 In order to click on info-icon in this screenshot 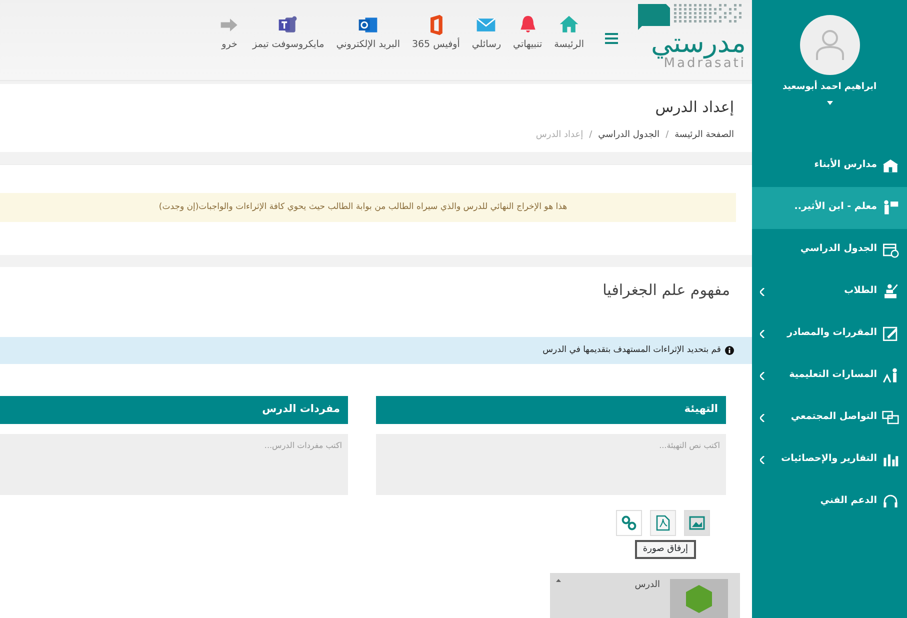, I will do `click(729, 350)`.